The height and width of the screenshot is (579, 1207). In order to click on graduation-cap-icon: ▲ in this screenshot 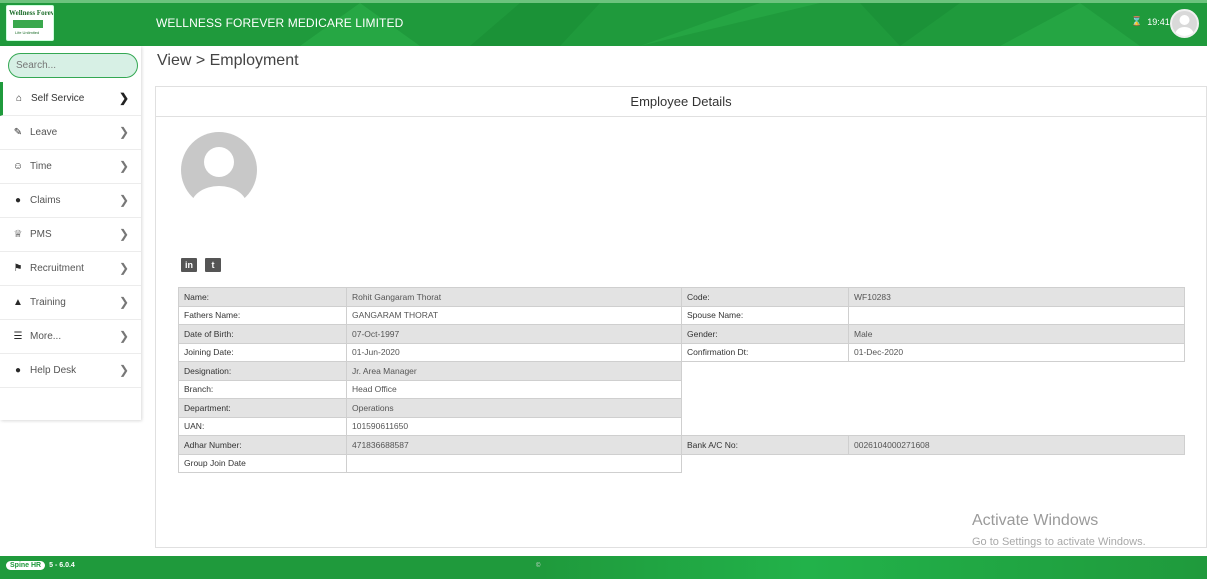, I will do `click(18, 302)`.